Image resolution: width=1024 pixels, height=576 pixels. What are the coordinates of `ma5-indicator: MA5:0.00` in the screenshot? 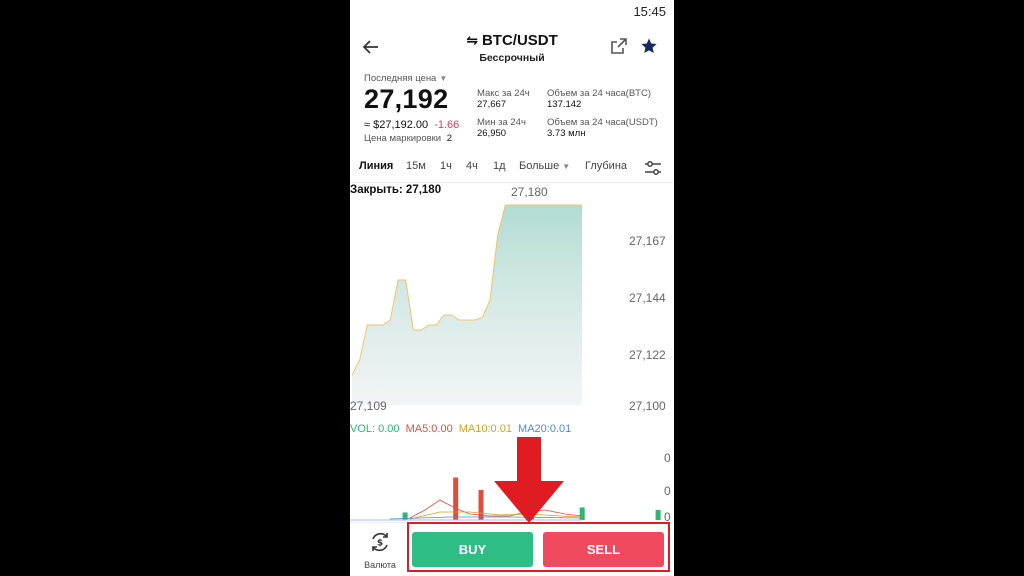 It's located at (429, 429).